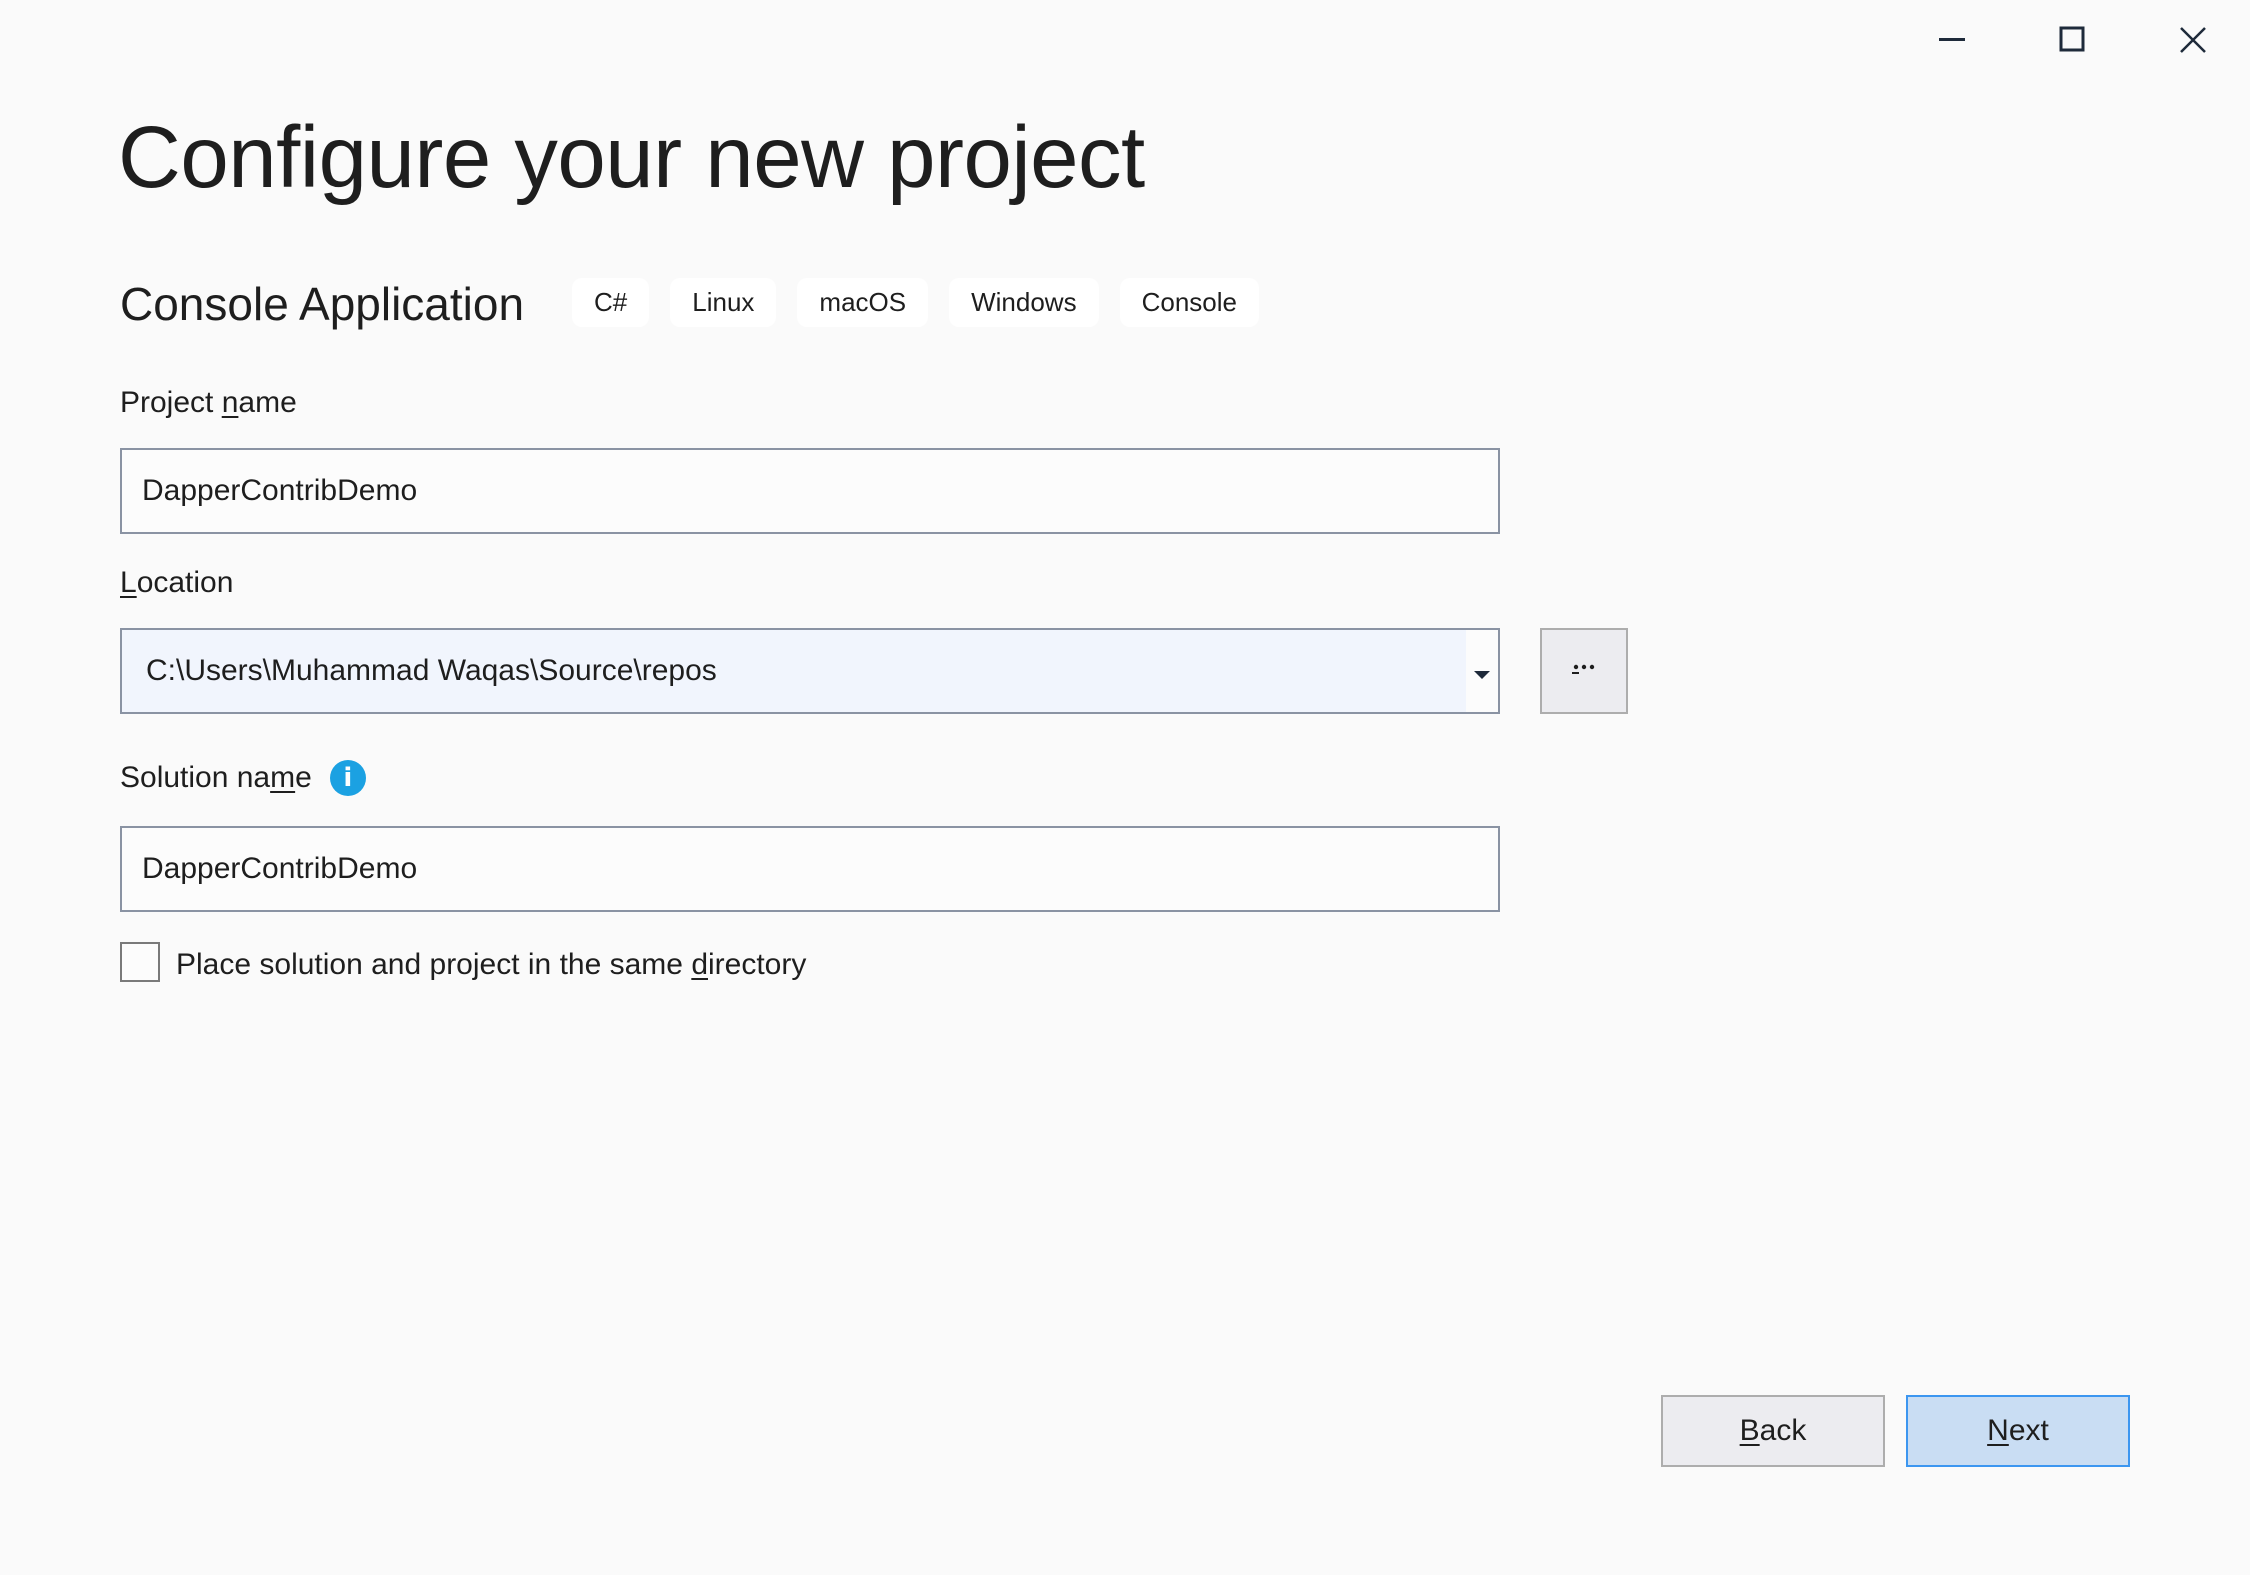 The image size is (2250, 1575). I want to click on location-label: Location, so click(176, 583).